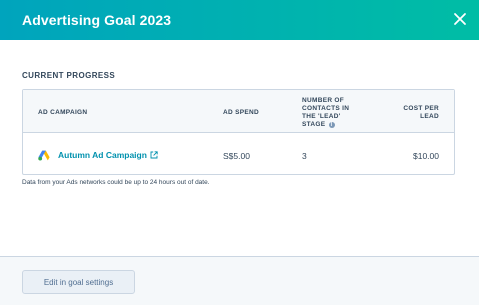 The image size is (479, 305). I want to click on ad-spend-value: S$5.00, so click(236, 156).